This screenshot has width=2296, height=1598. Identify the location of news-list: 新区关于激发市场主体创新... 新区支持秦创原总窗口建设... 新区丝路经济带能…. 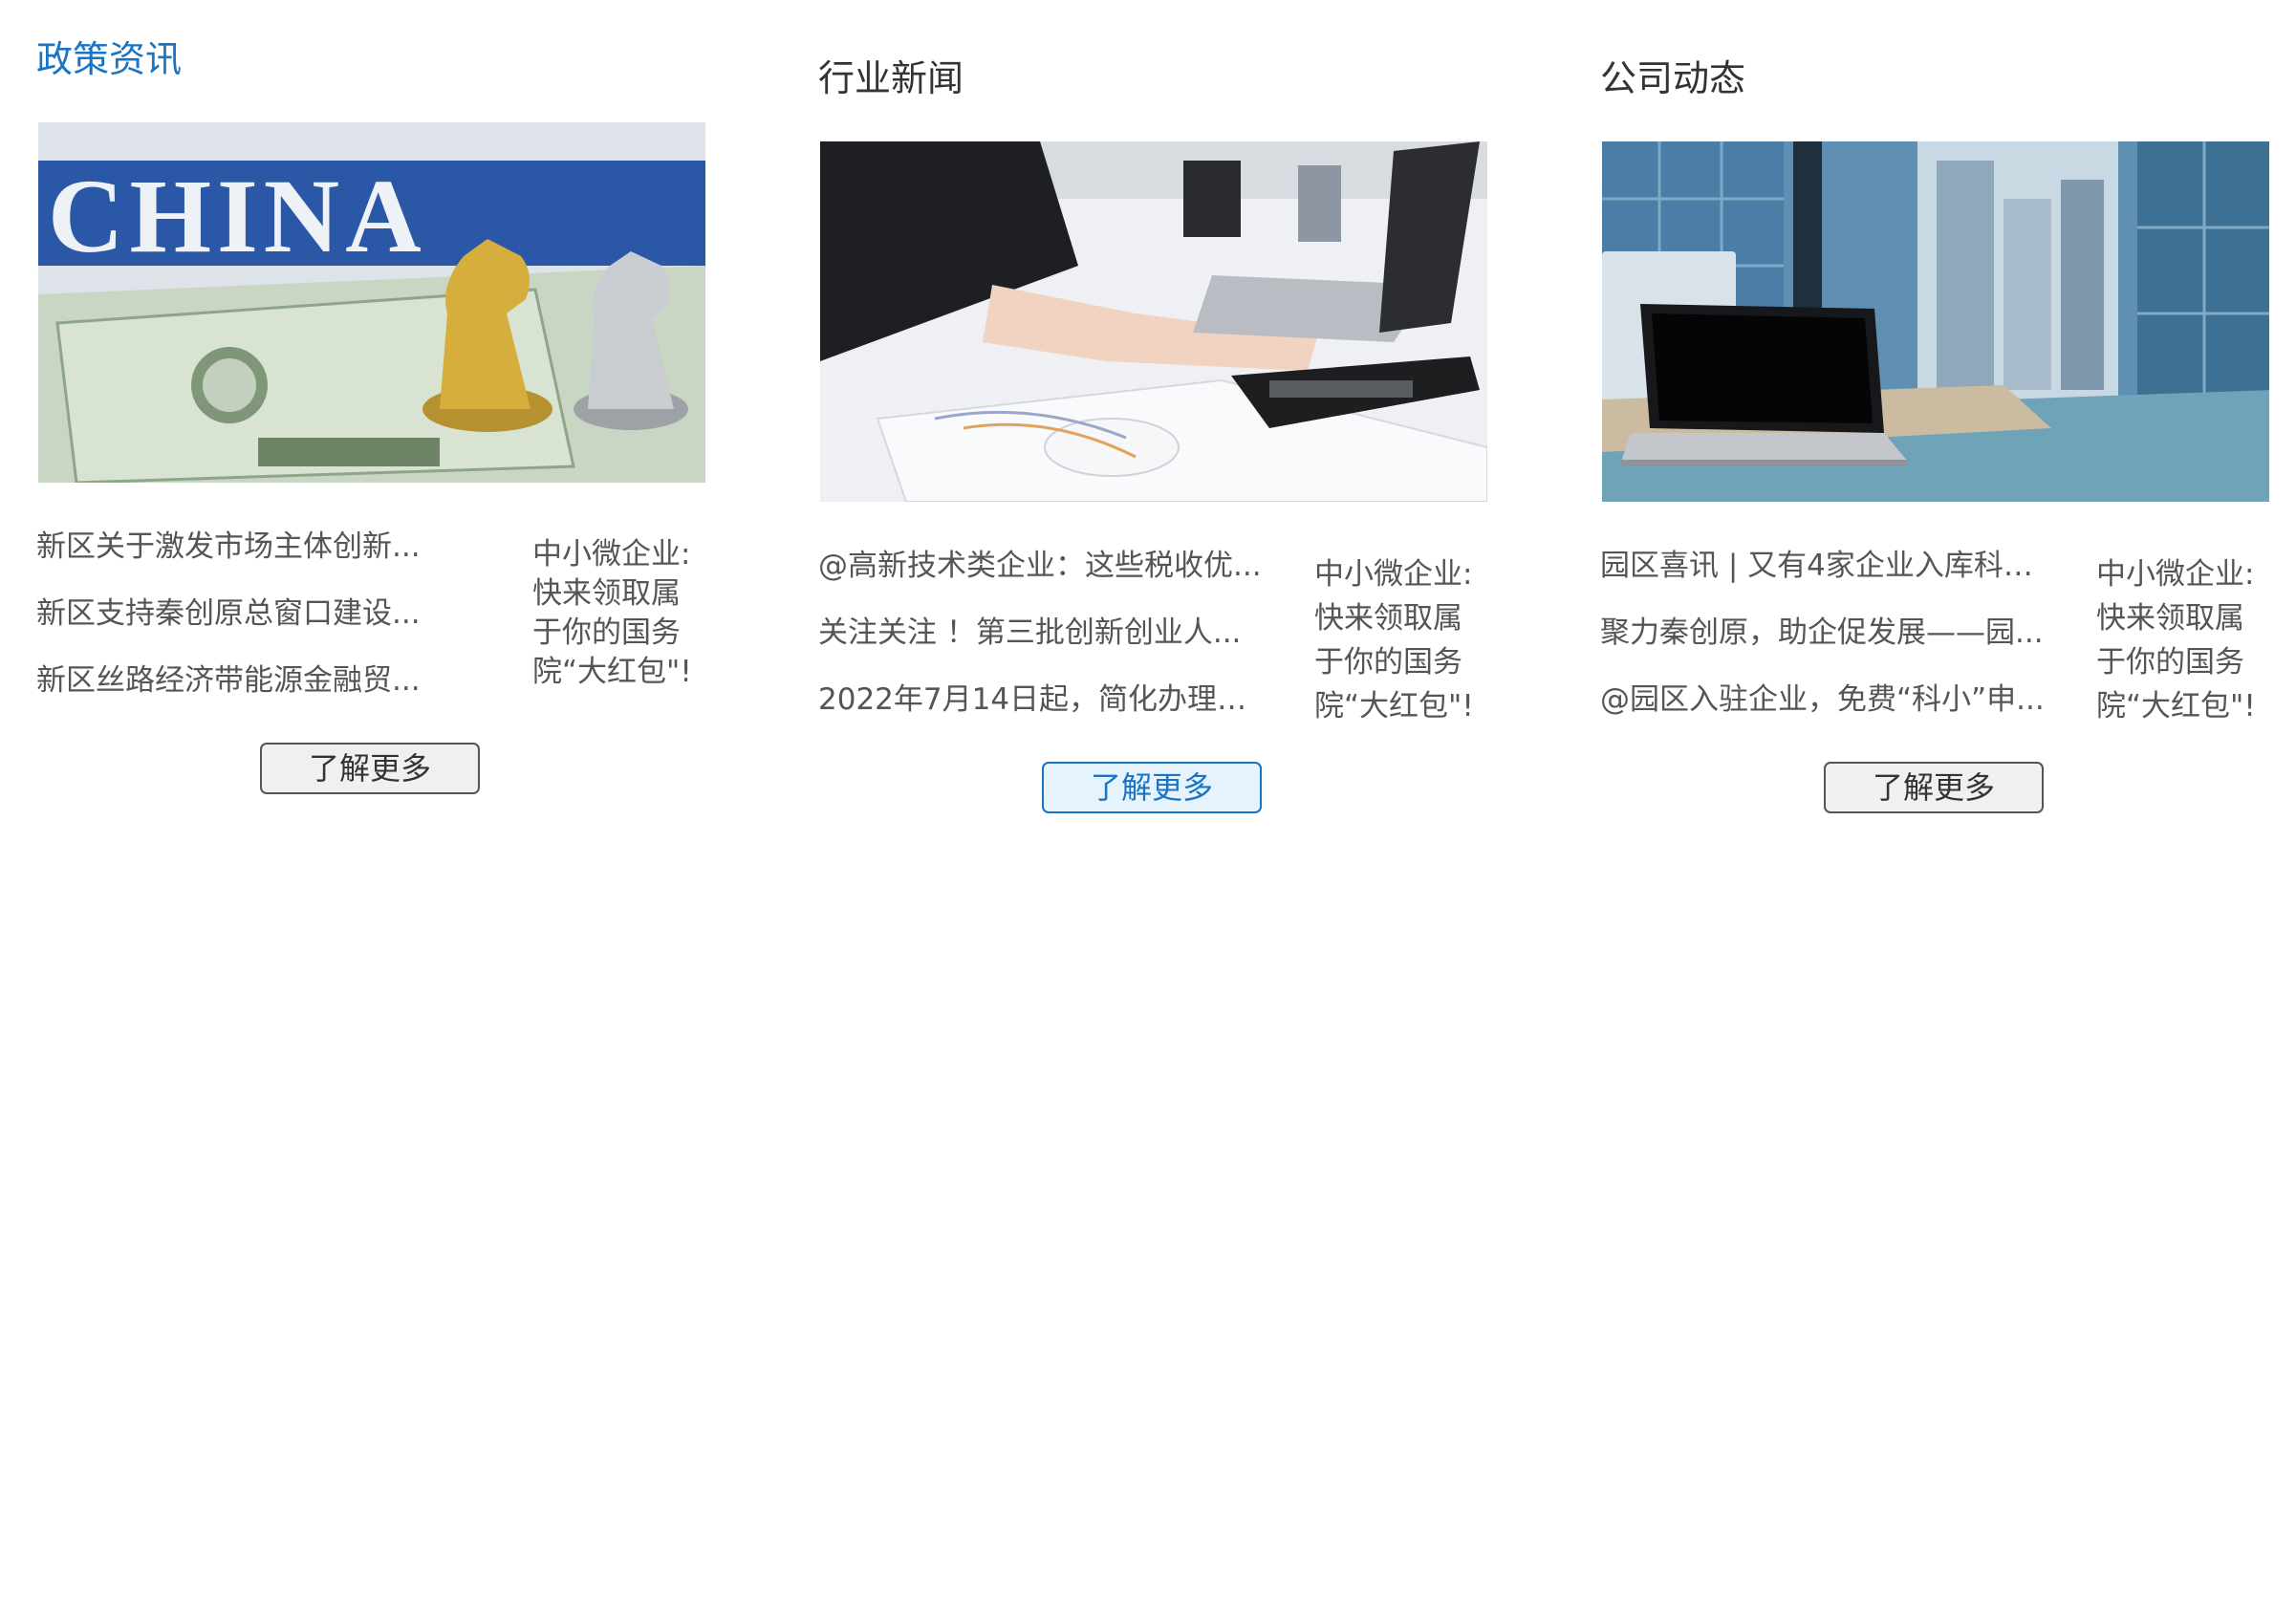
(261, 624).